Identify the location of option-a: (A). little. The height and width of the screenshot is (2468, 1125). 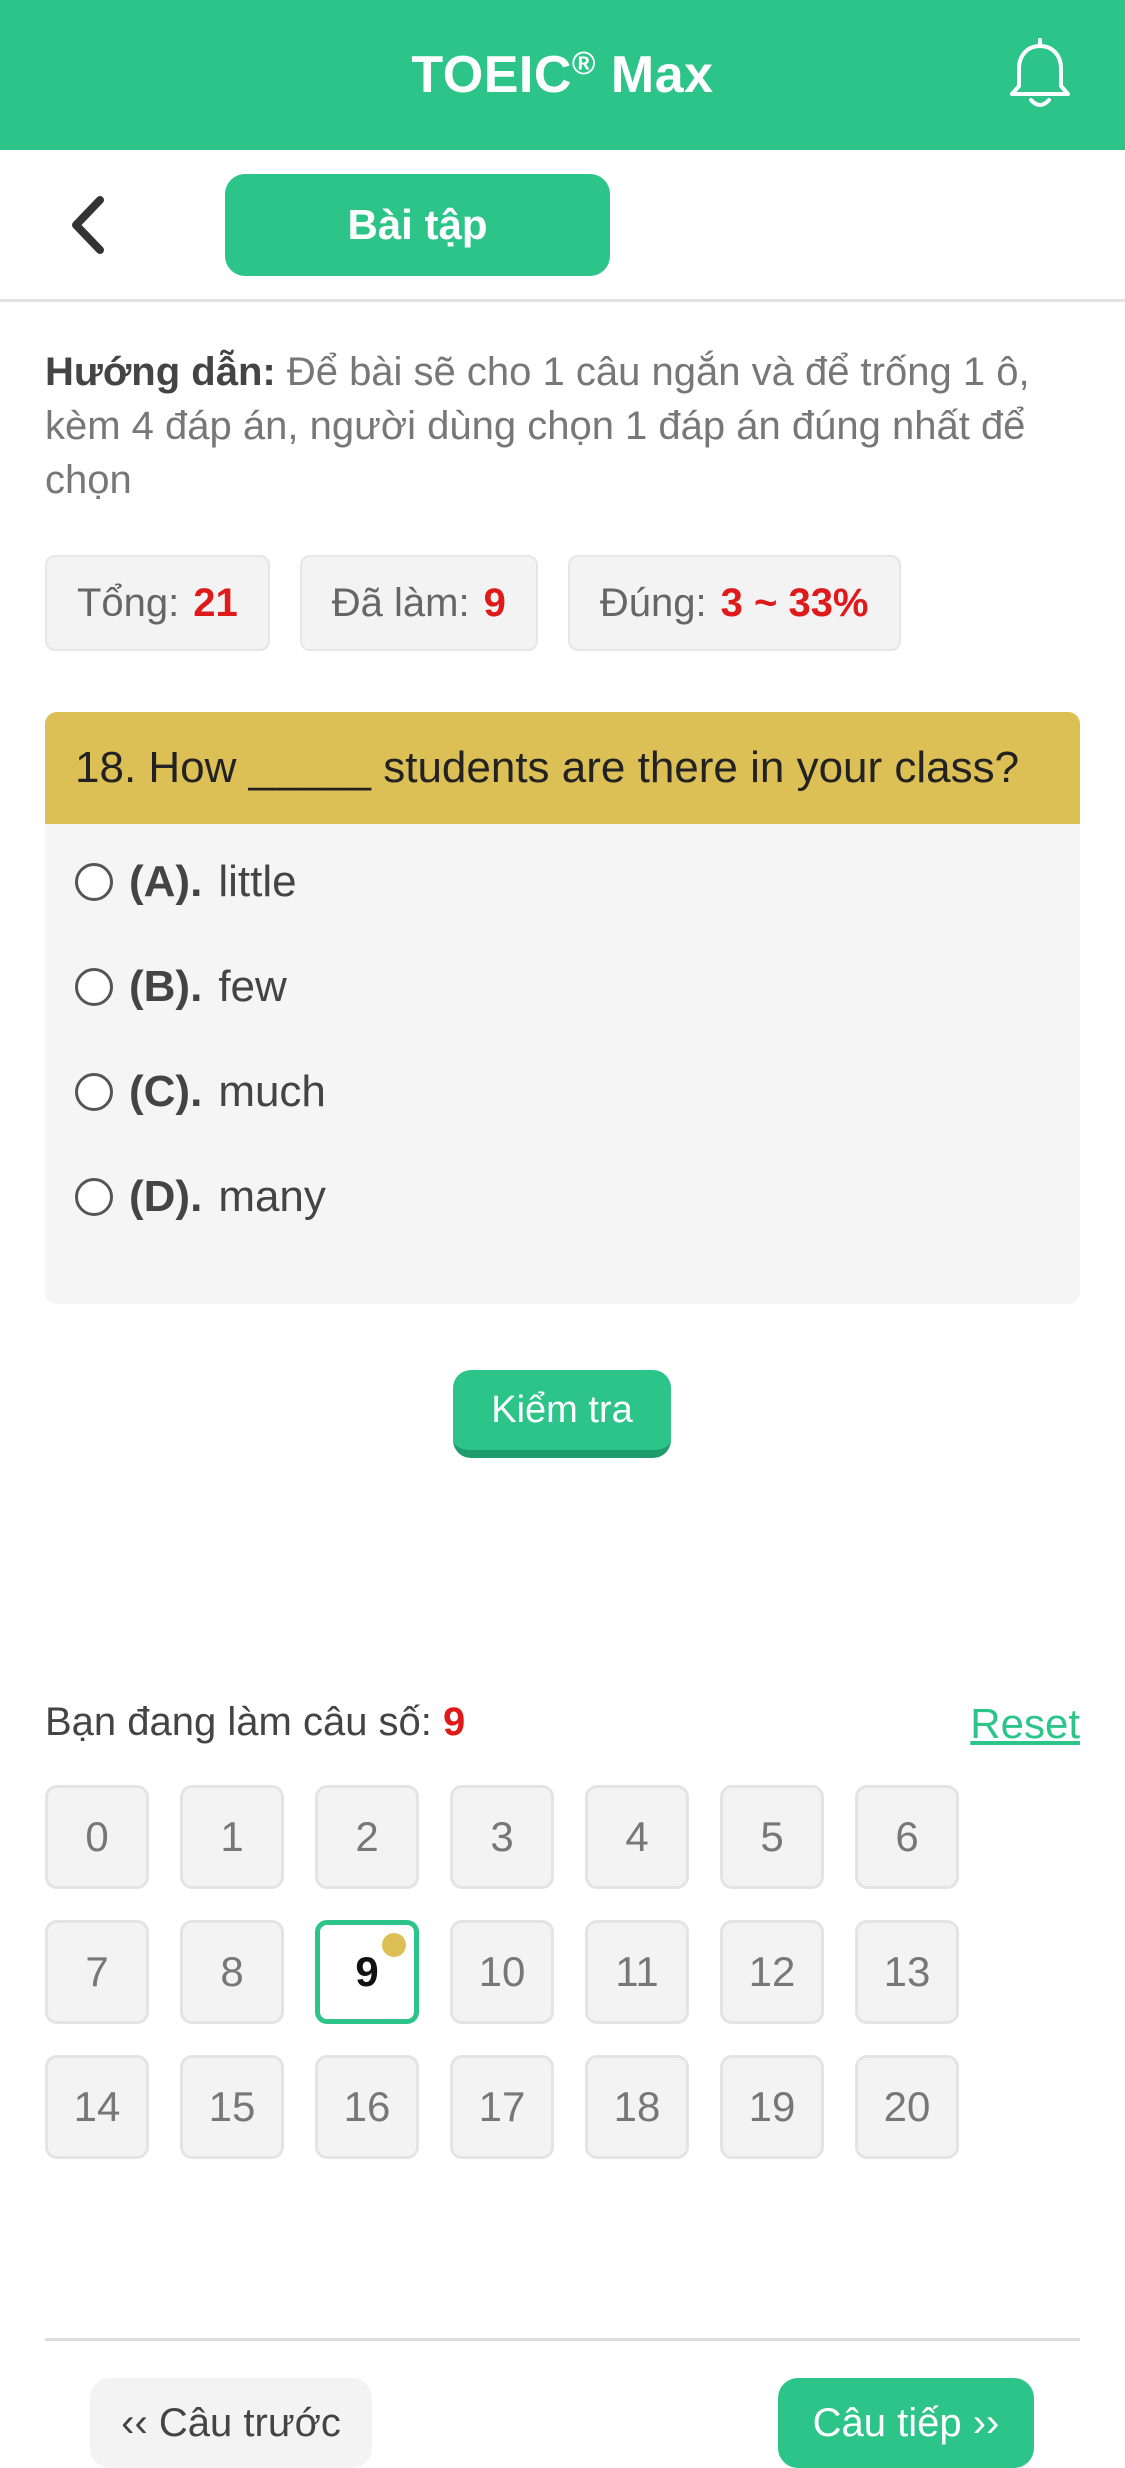
(186, 882).